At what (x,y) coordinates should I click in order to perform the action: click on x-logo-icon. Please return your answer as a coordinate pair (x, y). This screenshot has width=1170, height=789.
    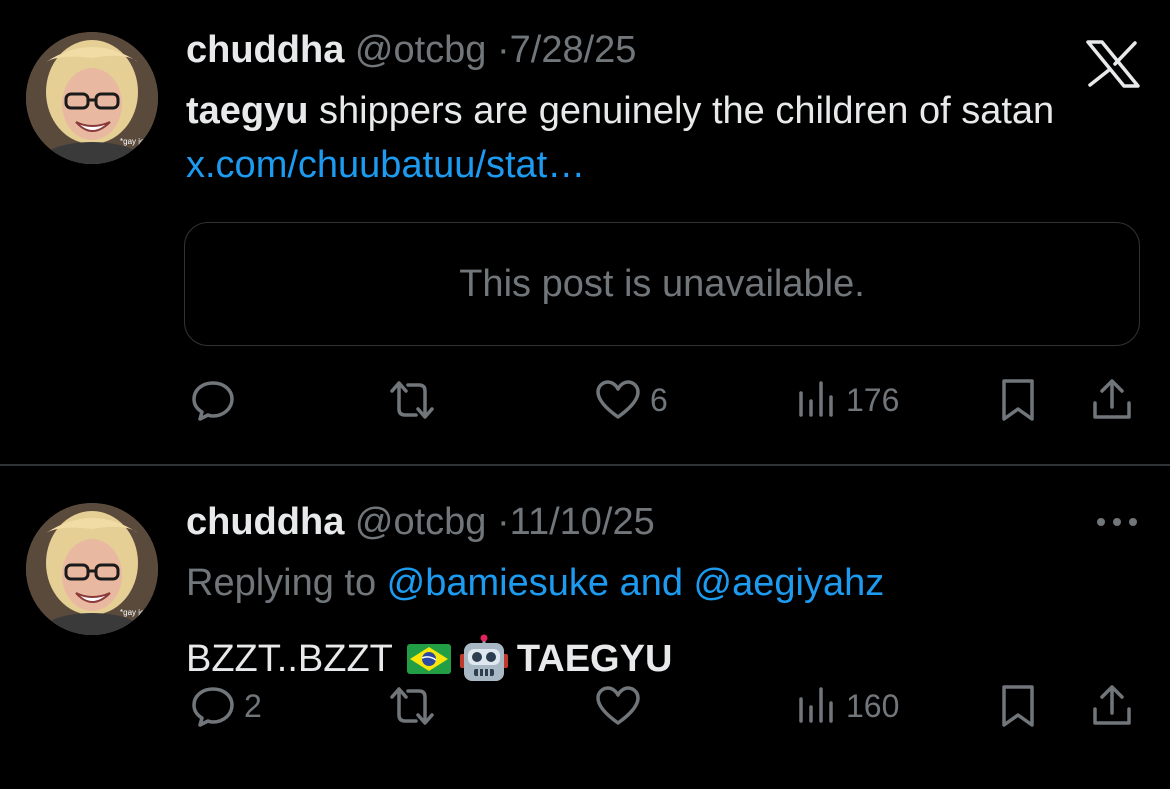
    Looking at the image, I should click on (1113, 64).